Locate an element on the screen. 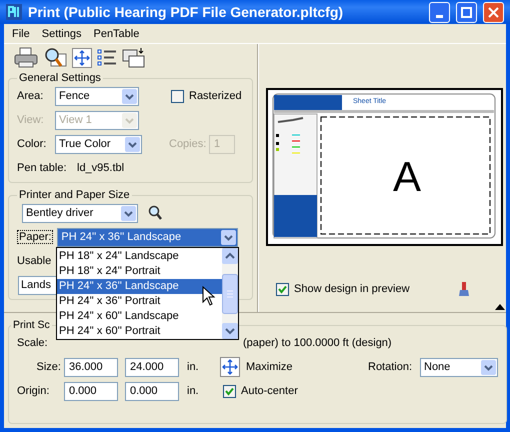 This screenshot has height=432, width=510. mouse-cursor-icon is located at coordinates (209, 296).